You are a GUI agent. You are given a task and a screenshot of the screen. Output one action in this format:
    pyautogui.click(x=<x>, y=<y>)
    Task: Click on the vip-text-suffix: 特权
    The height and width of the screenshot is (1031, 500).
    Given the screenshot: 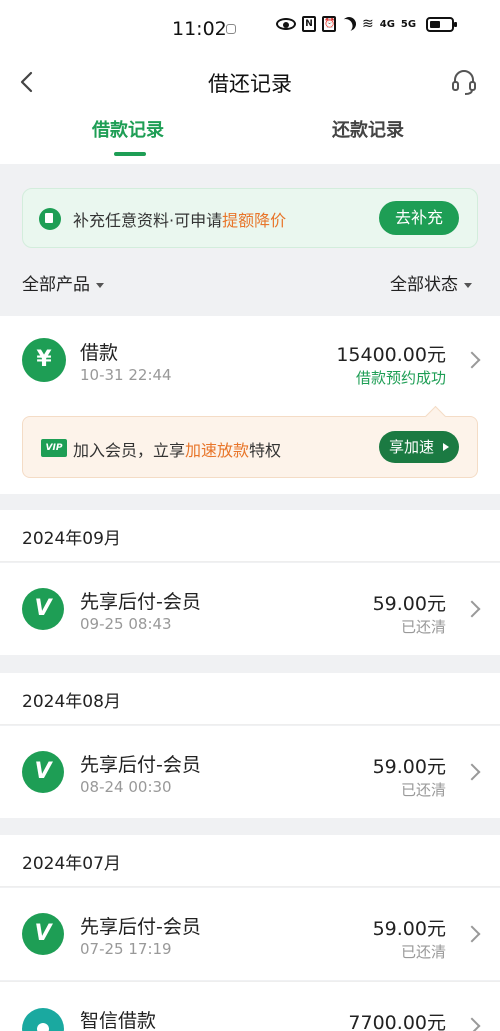 What is the action you would take?
    pyautogui.click(x=265, y=450)
    